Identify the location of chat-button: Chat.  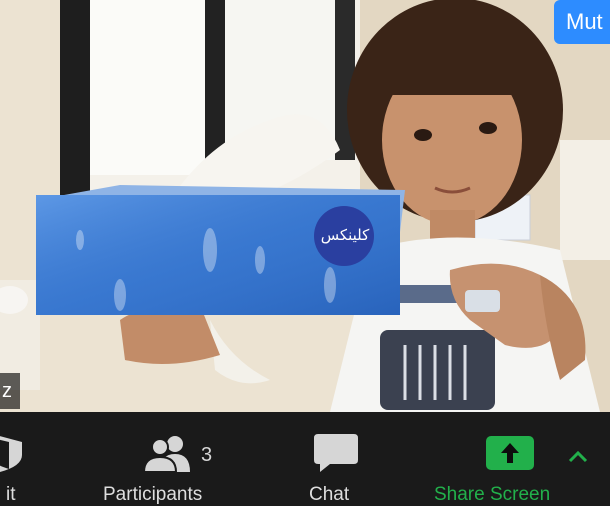
(340, 458).